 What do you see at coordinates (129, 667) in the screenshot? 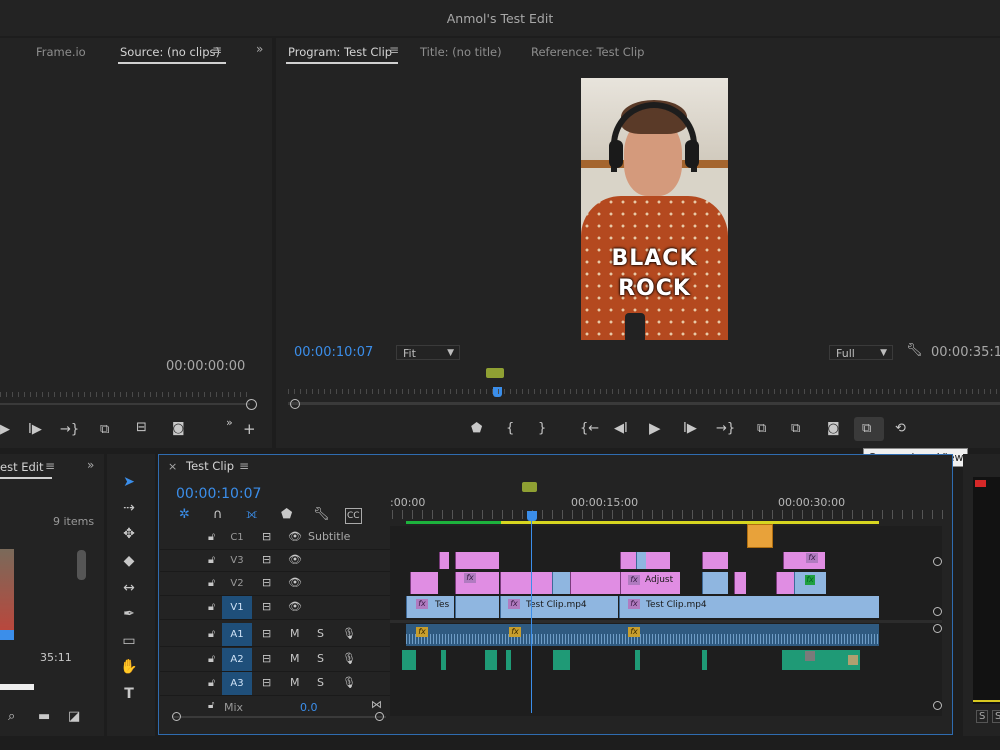
I see `hand-tool-icon: ✋` at bounding box center [129, 667].